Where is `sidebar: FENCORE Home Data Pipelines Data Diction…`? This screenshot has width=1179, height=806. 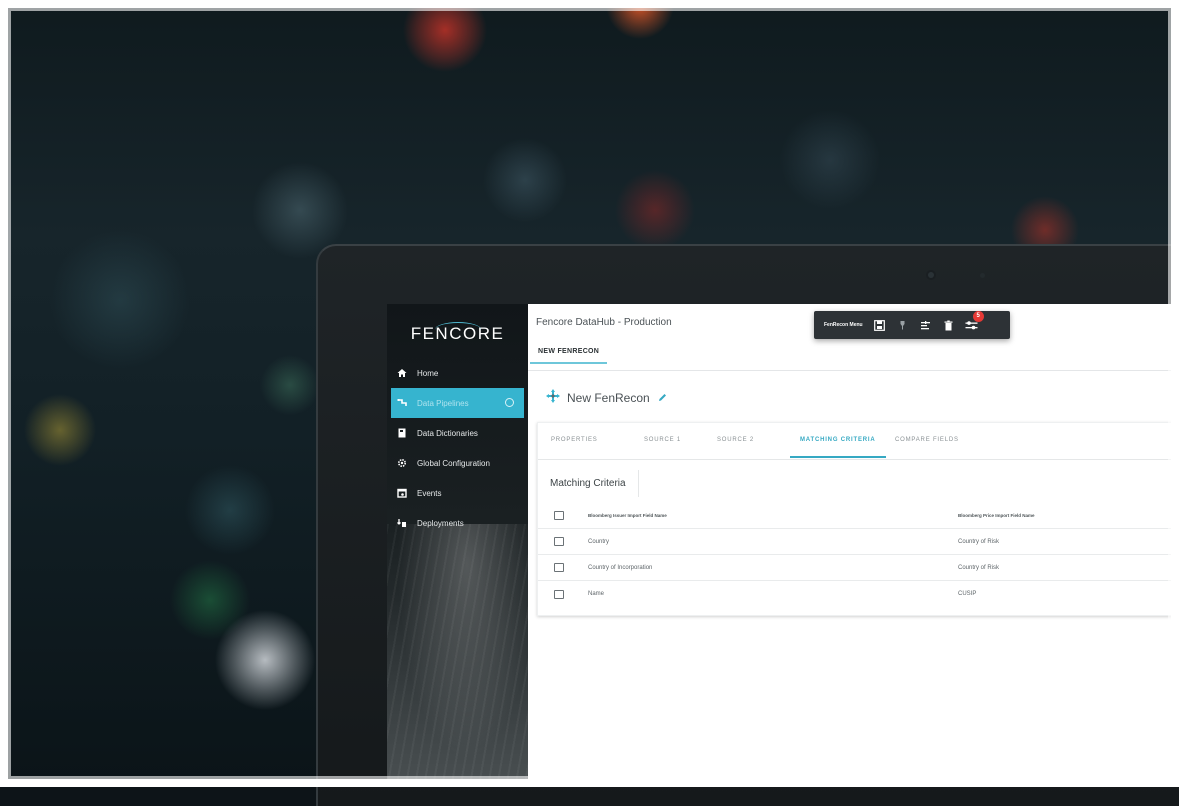
sidebar: FENCORE Home Data Pipelines Data Diction… is located at coordinates (457, 545).